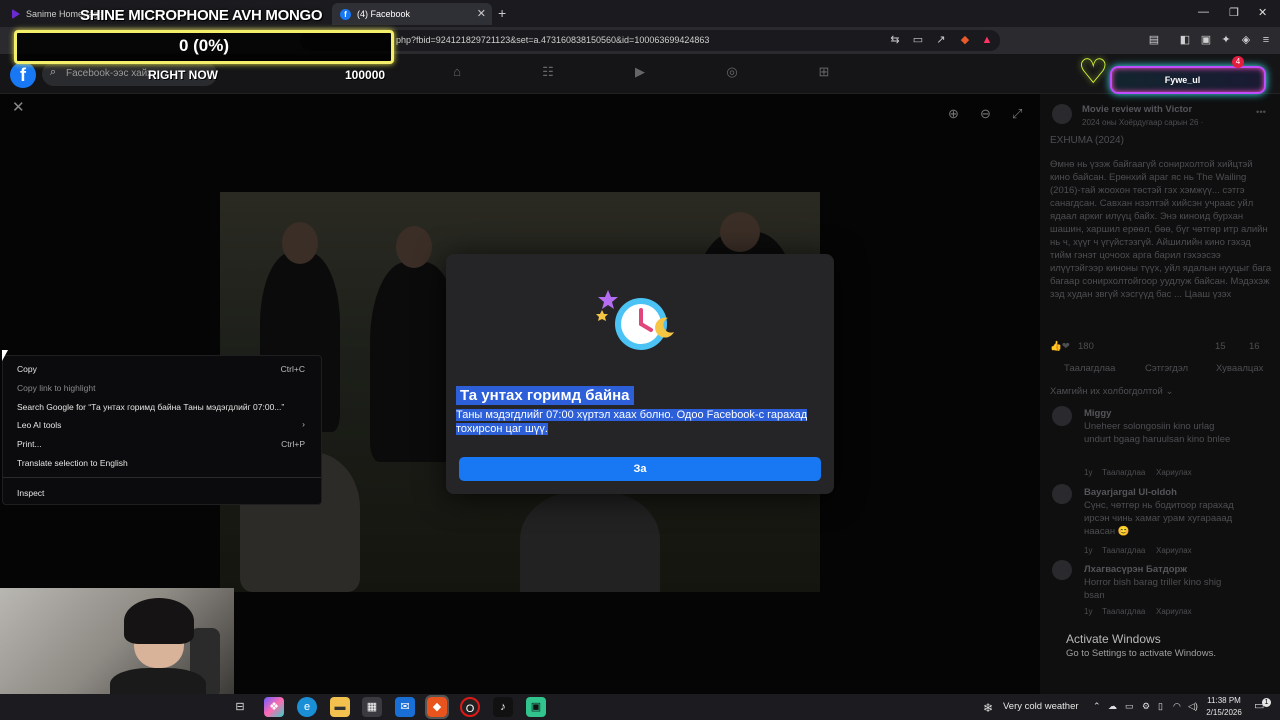 This screenshot has width=1280, height=720. I want to click on wifi-icon: ◠, so click(1177, 706).